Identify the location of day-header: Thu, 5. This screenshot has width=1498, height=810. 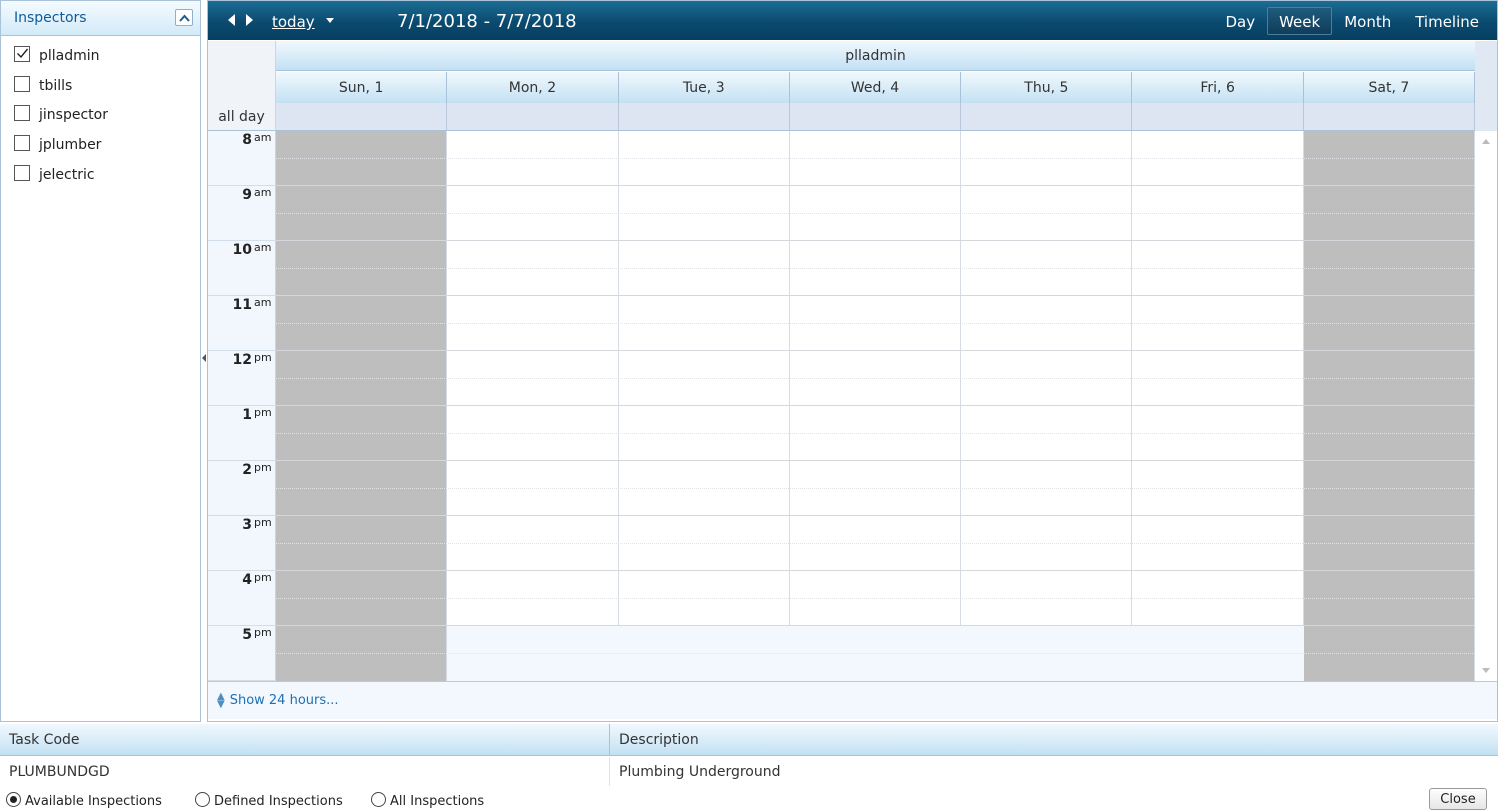
(1047, 87).